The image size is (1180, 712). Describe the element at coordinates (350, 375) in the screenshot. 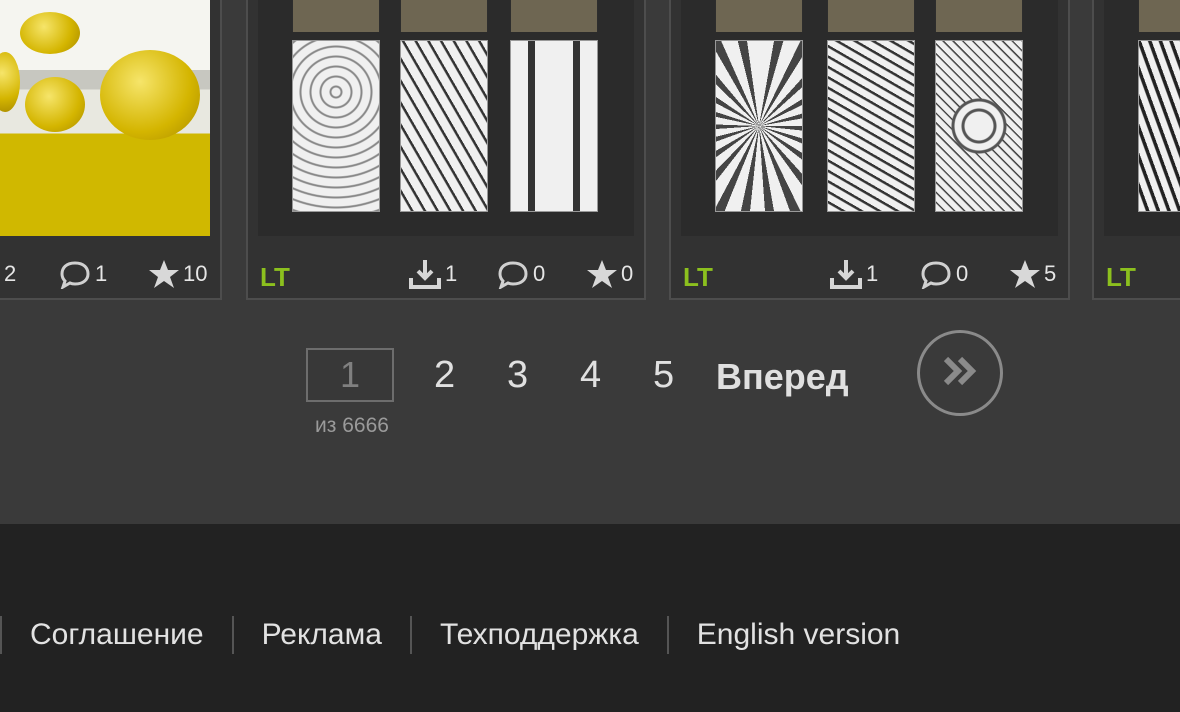

I see `current-page-input: 1` at that location.